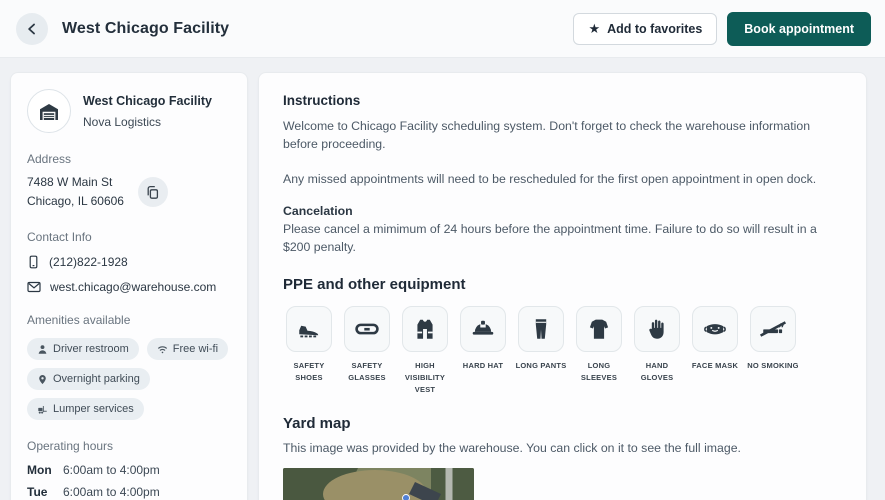 Image resolution: width=885 pixels, height=500 pixels. Describe the element at coordinates (75, 192) in the screenshot. I see `address-text: 7488 W Main St Chicago, IL 60606` at that location.